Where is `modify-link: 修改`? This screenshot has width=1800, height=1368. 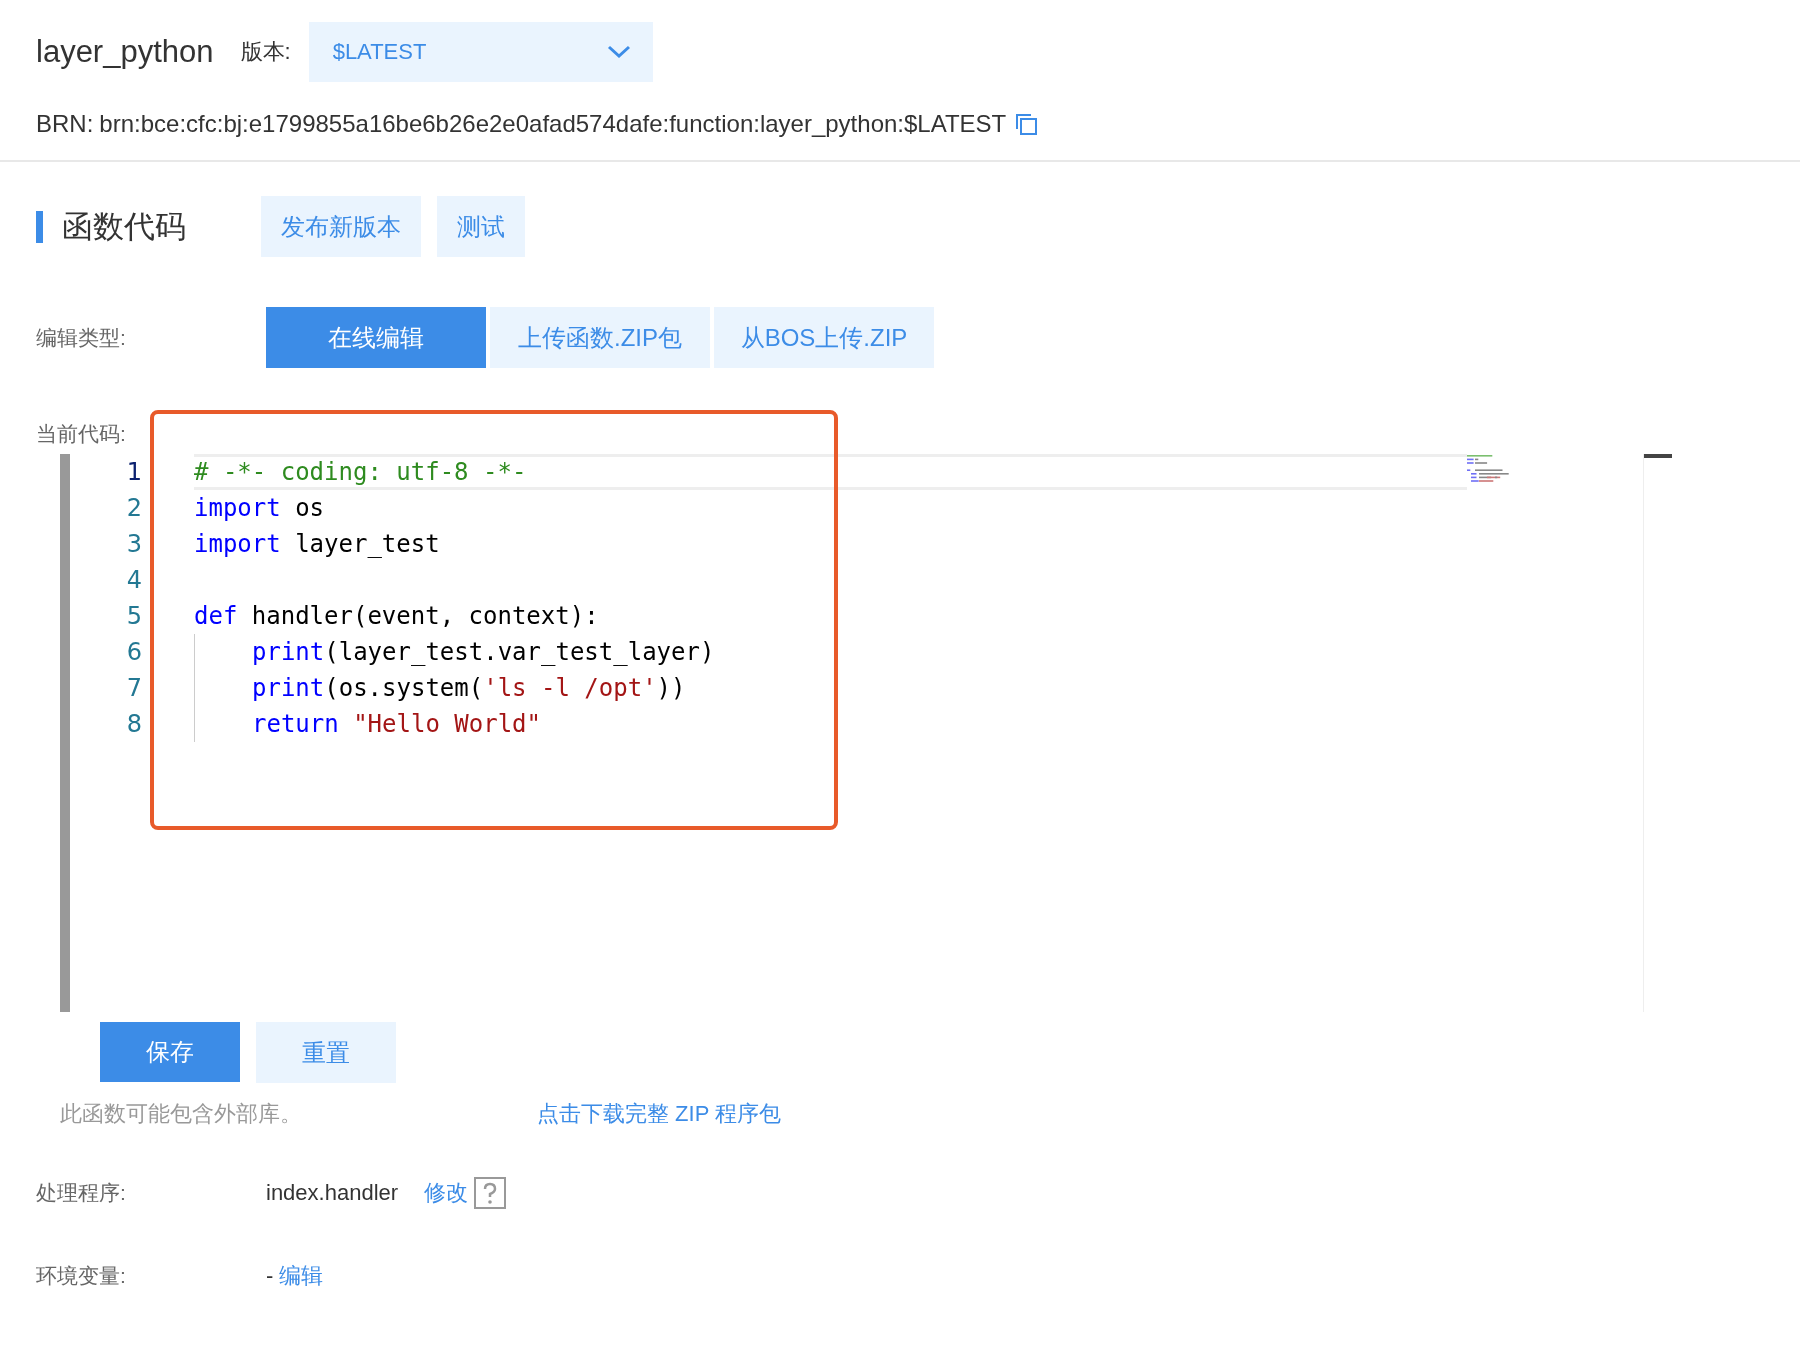
modify-link: 修改 is located at coordinates (446, 1193).